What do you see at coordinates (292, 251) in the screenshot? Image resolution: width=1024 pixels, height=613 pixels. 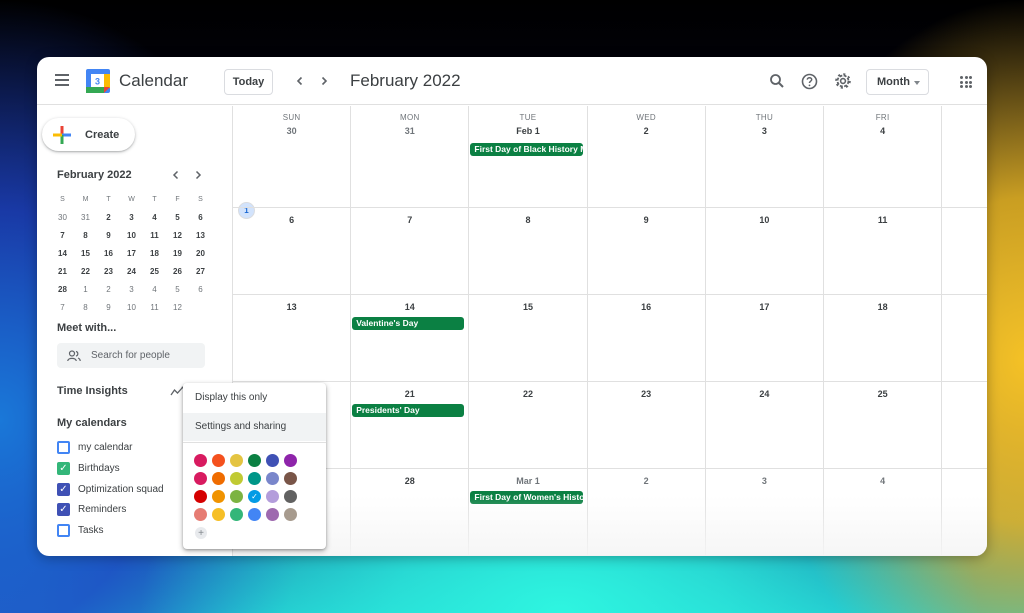 I see `day-cell: 6` at bounding box center [292, 251].